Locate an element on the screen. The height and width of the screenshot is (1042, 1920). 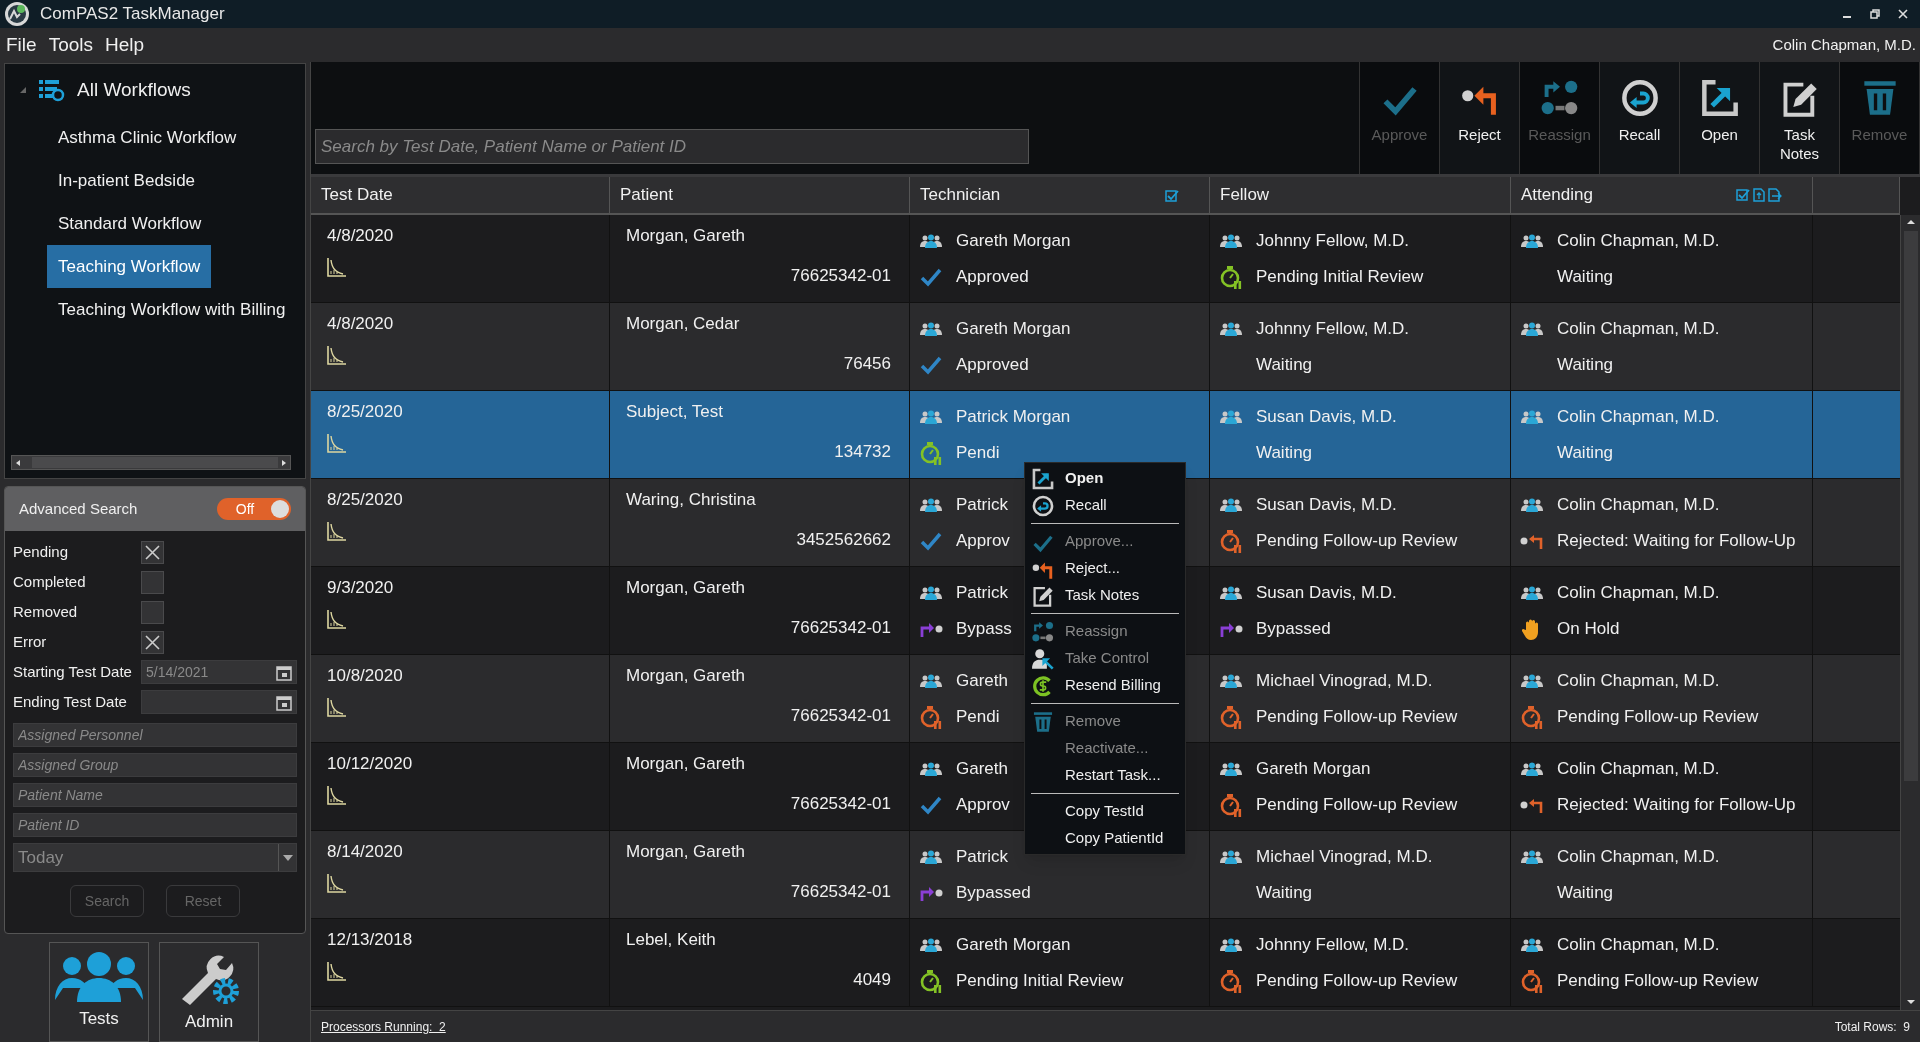
filter-label: Removed is located at coordinates (46, 611).